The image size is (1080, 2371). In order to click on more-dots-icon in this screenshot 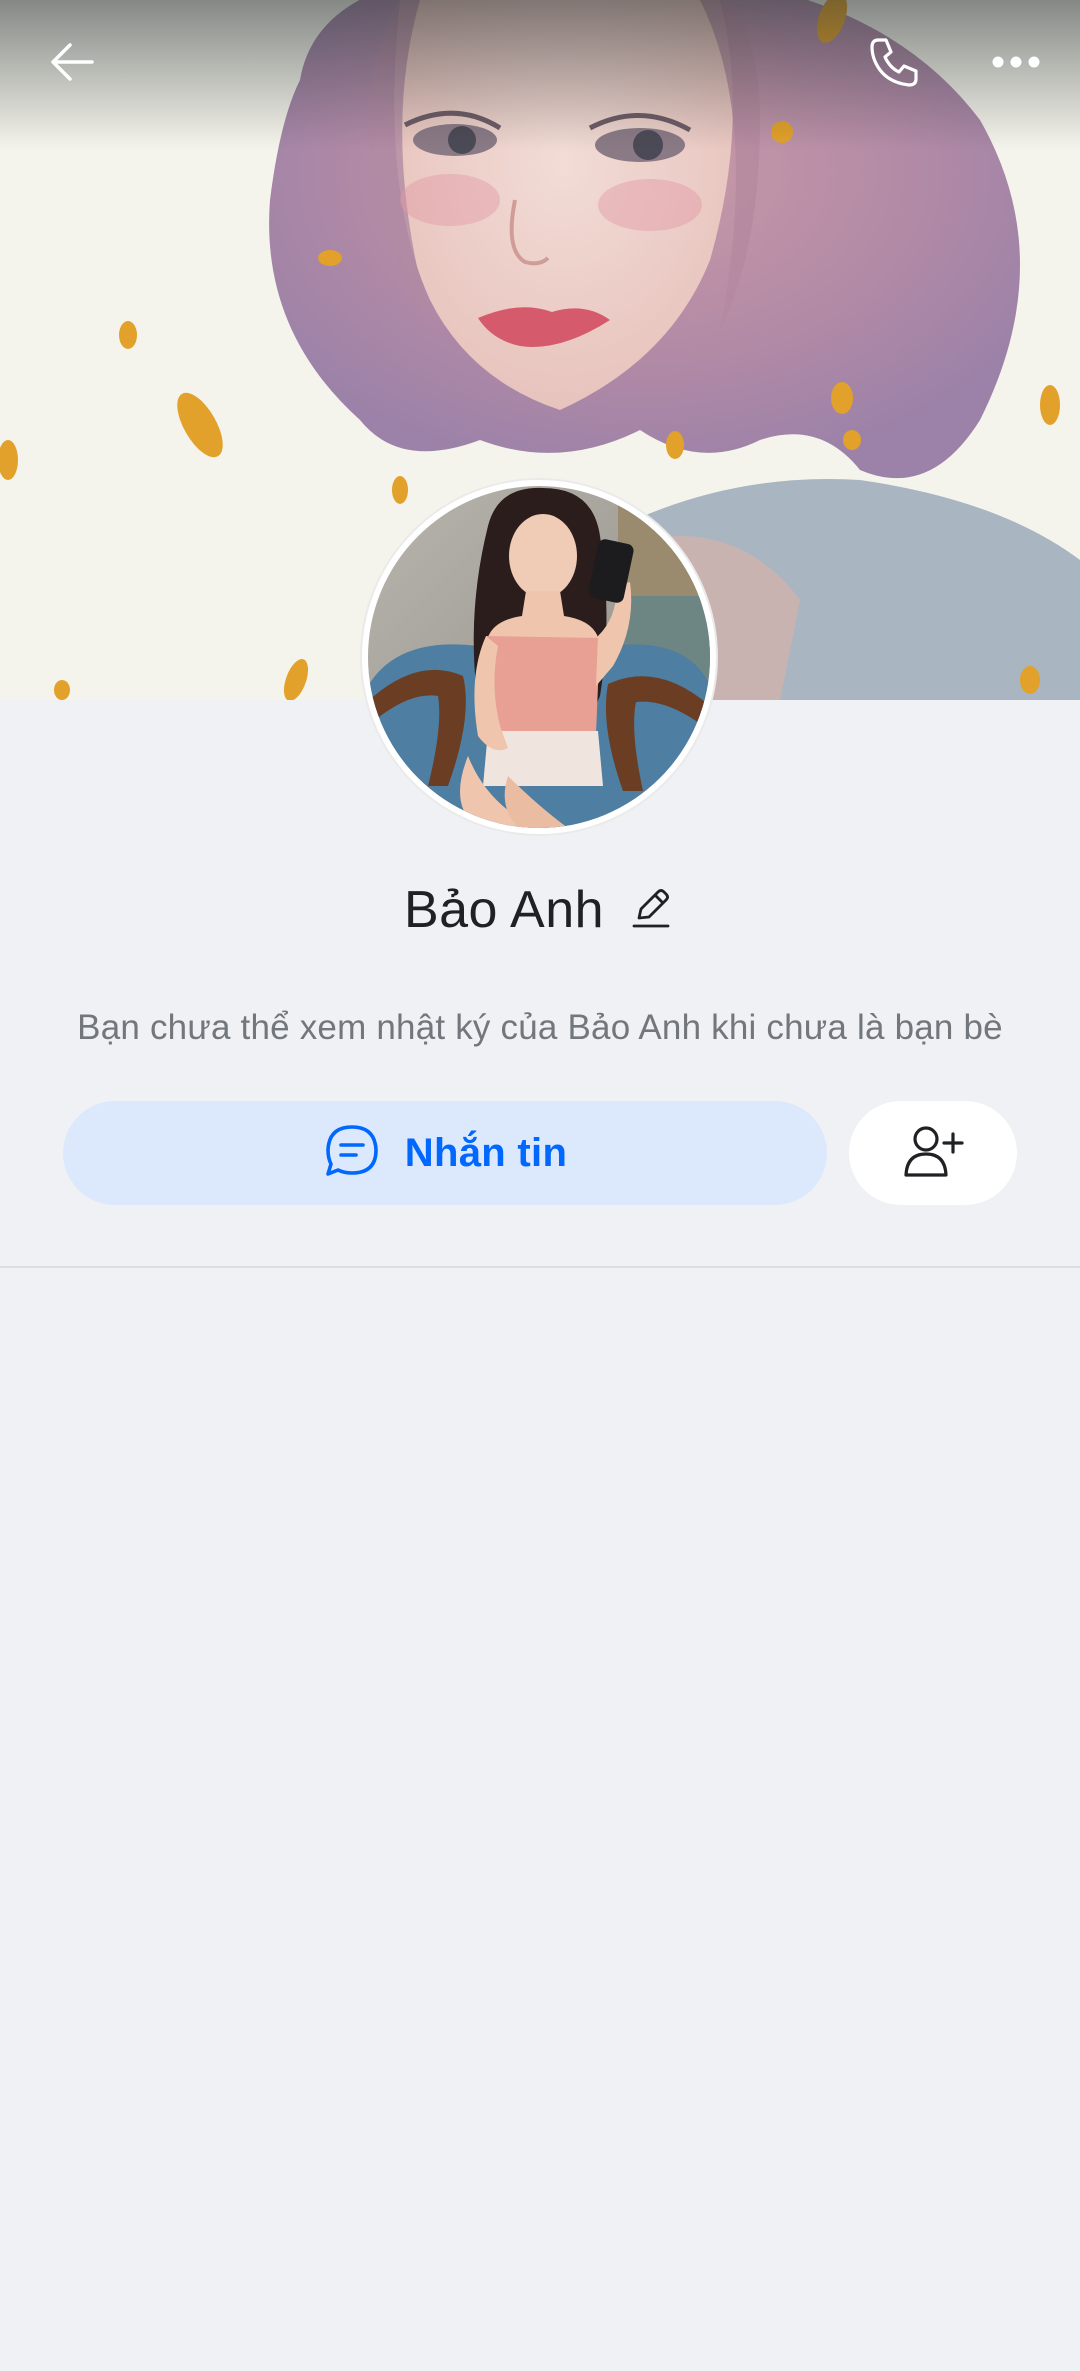, I will do `click(1016, 64)`.